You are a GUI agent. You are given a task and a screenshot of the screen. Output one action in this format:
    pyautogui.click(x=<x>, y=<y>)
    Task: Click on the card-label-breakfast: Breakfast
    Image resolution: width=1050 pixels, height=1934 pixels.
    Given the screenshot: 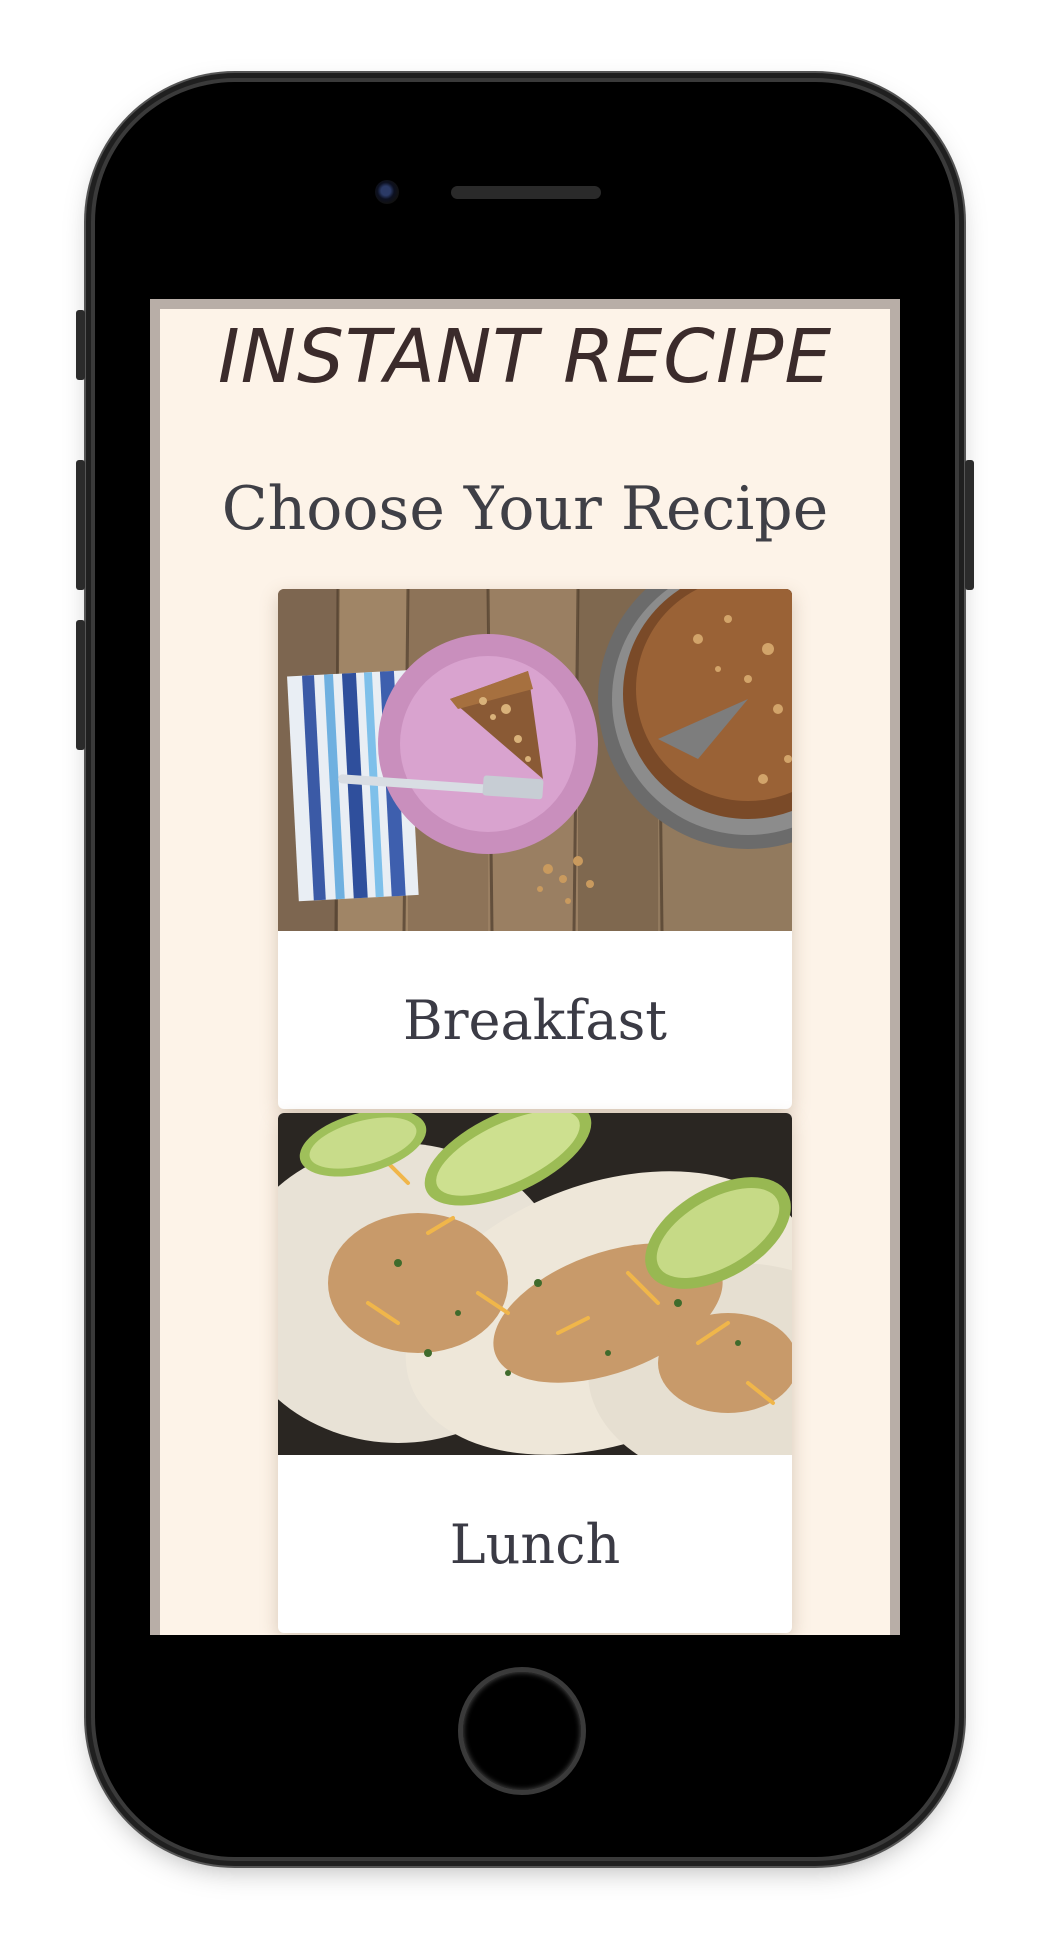 What is the action you would take?
    pyautogui.click(x=535, y=1020)
    